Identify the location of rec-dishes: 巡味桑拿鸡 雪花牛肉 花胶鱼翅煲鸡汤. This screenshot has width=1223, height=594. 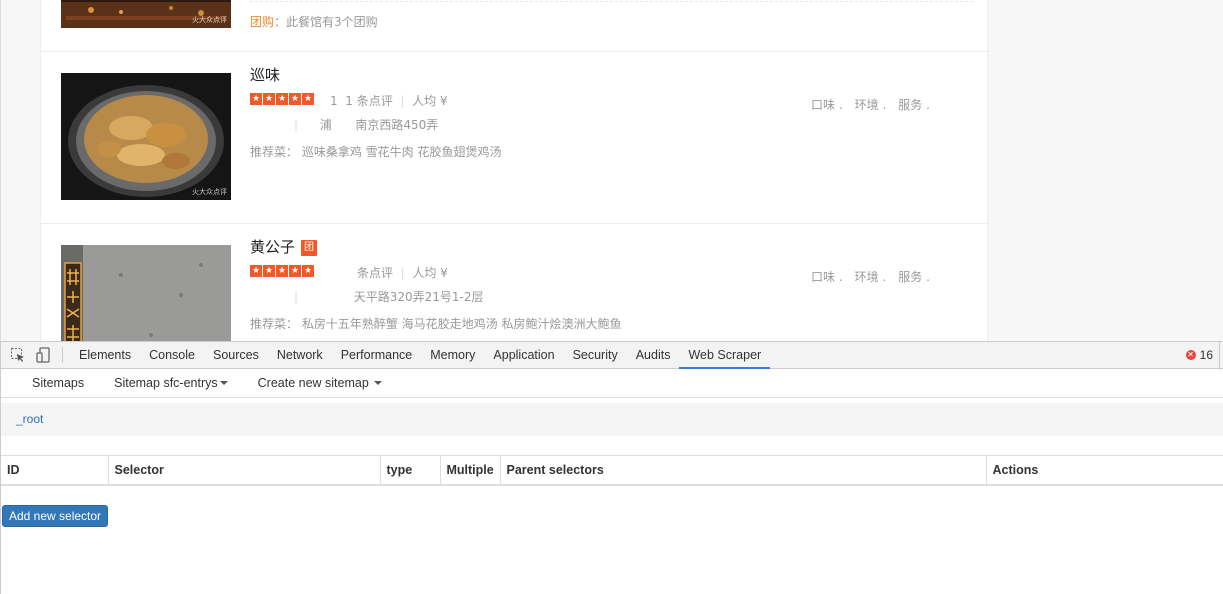
(402, 152).